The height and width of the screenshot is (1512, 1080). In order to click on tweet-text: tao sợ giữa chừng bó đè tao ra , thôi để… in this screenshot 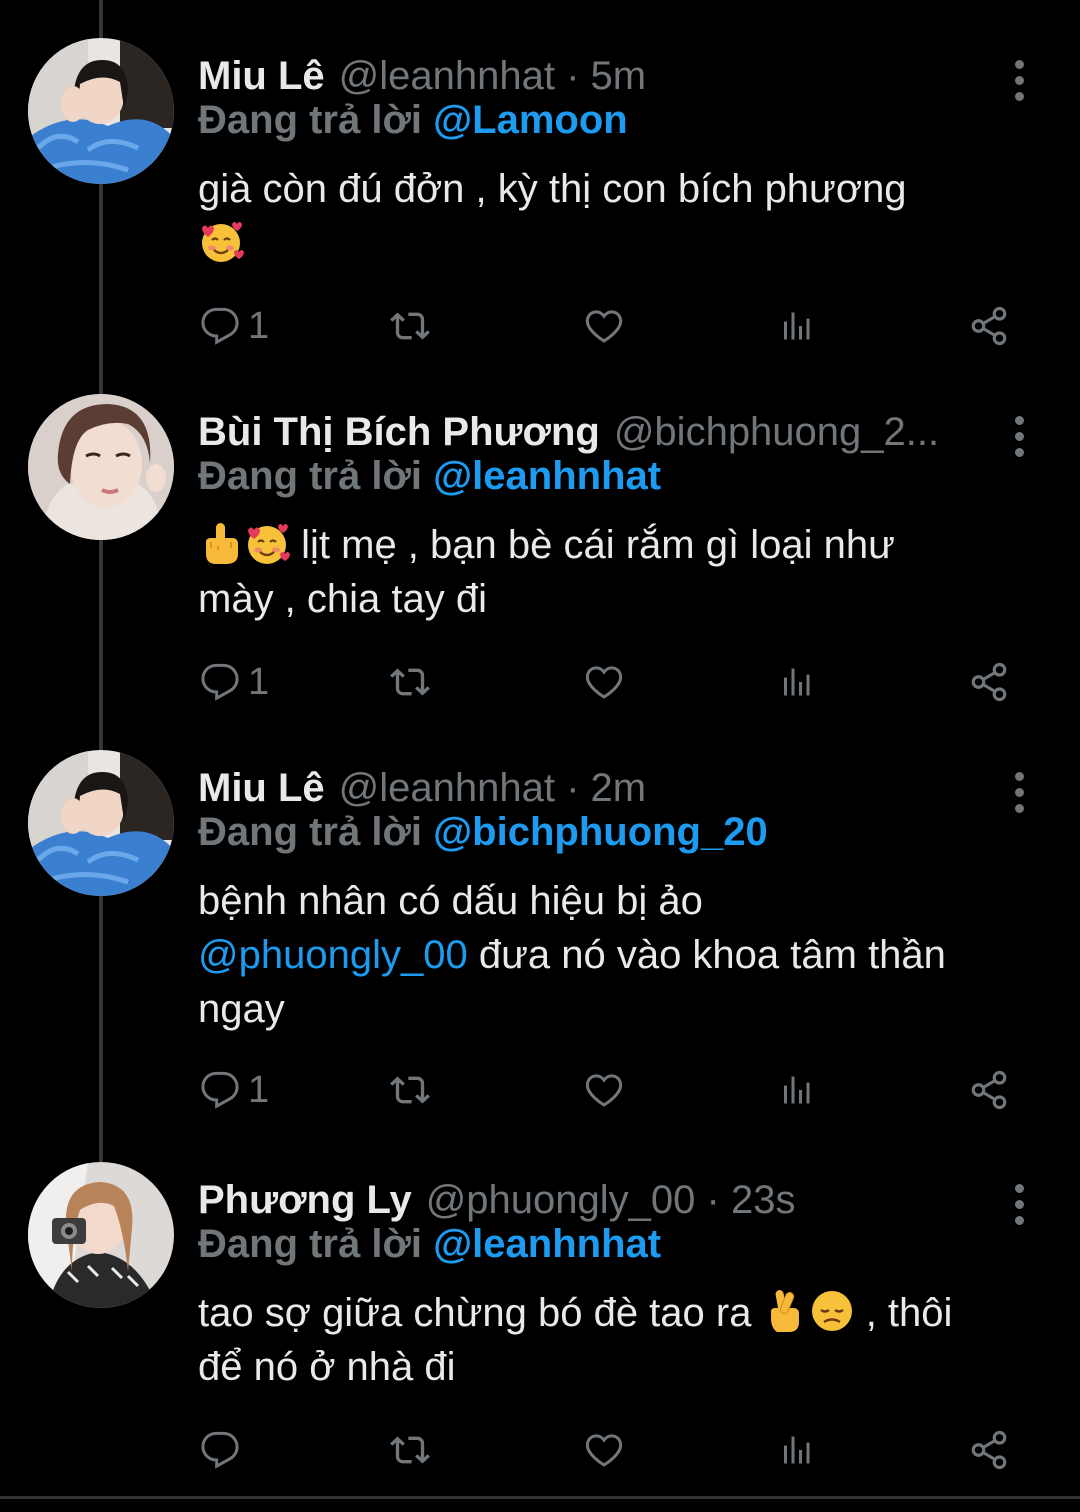, I will do `click(623, 1340)`.